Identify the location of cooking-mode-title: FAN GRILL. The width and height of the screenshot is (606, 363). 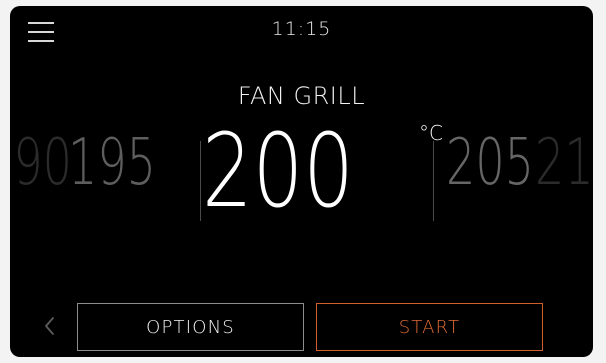
(301, 96).